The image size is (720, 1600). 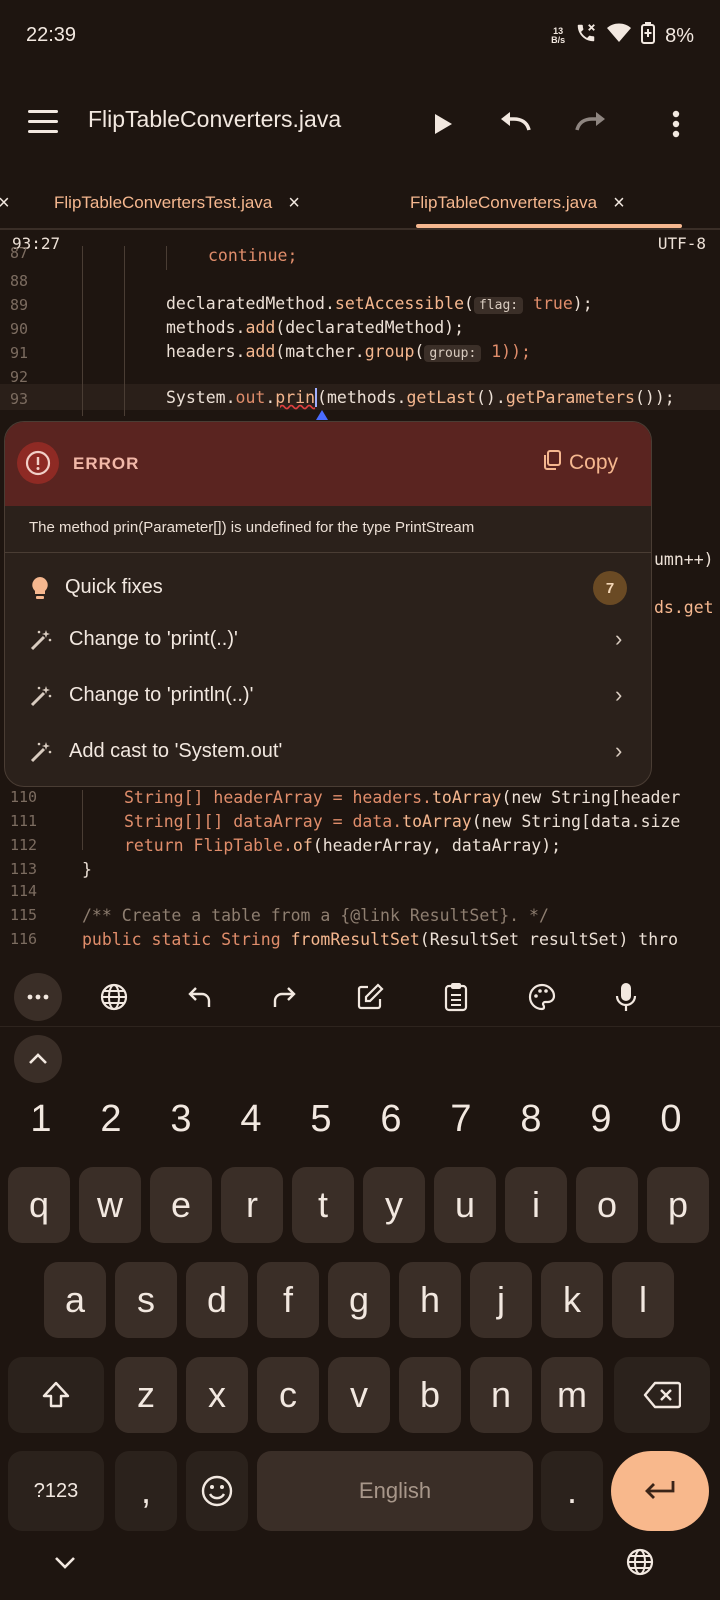 I want to click on copy-icon, so click(x=552, y=463).